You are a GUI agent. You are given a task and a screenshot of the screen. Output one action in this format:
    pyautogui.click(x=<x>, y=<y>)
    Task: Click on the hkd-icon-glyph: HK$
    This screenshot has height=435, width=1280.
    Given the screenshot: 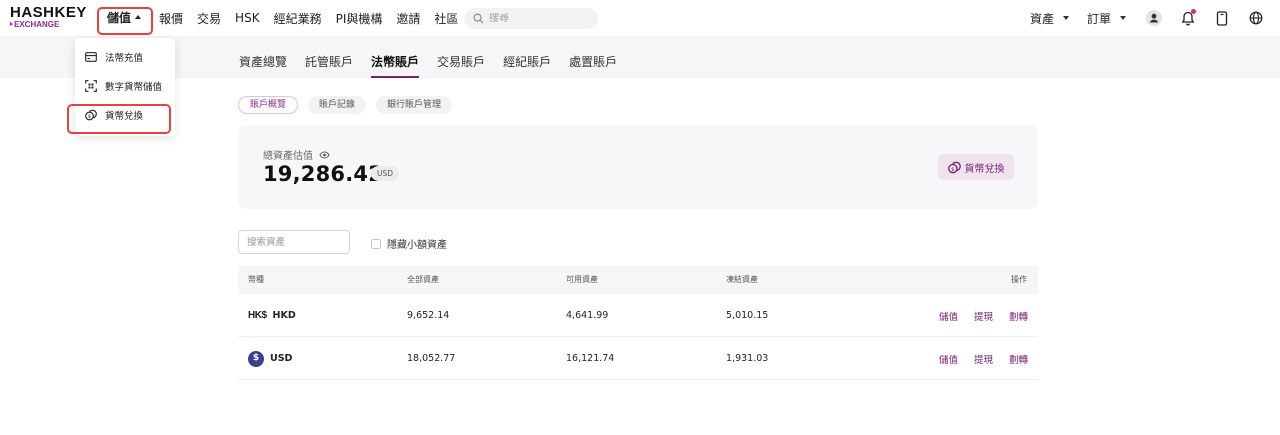 What is the action you would take?
    pyautogui.click(x=257, y=315)
    